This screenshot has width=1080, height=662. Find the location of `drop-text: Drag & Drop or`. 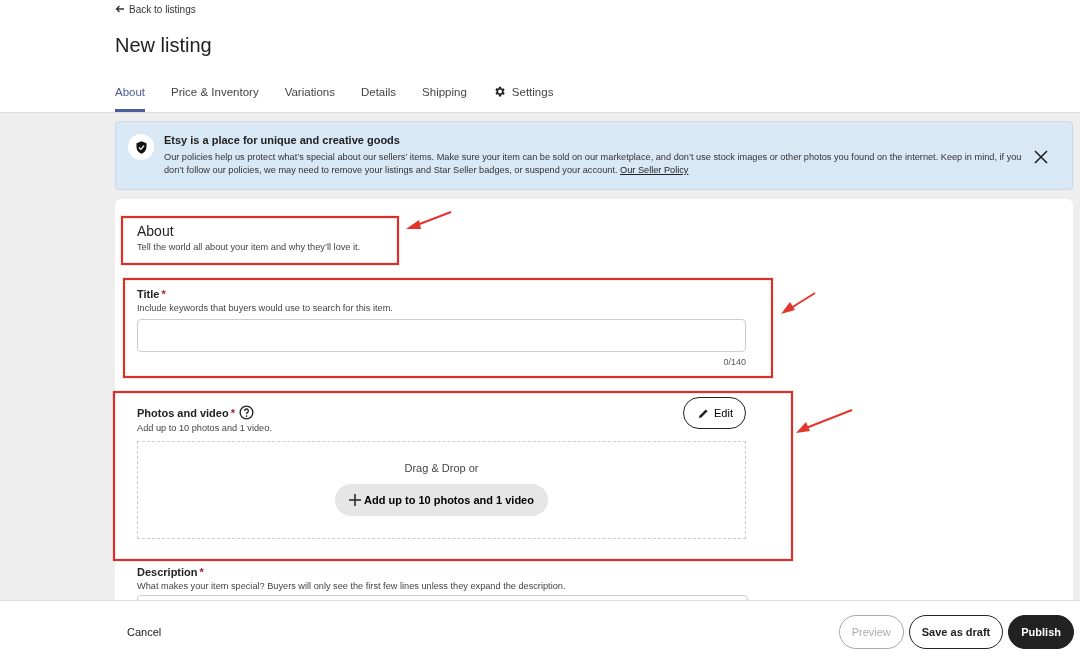

drop-text: Drag & Drop or is located at coordinates (441, 468).